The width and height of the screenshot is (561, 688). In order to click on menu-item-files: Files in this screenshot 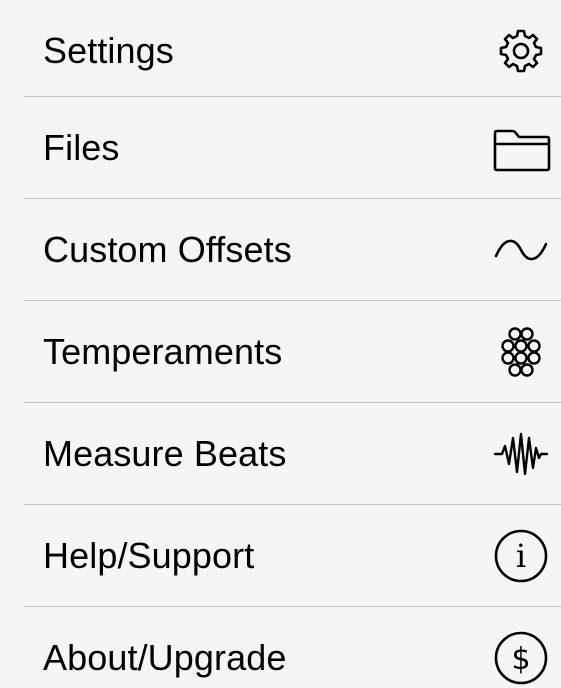, I will do `click(280, 148)`.